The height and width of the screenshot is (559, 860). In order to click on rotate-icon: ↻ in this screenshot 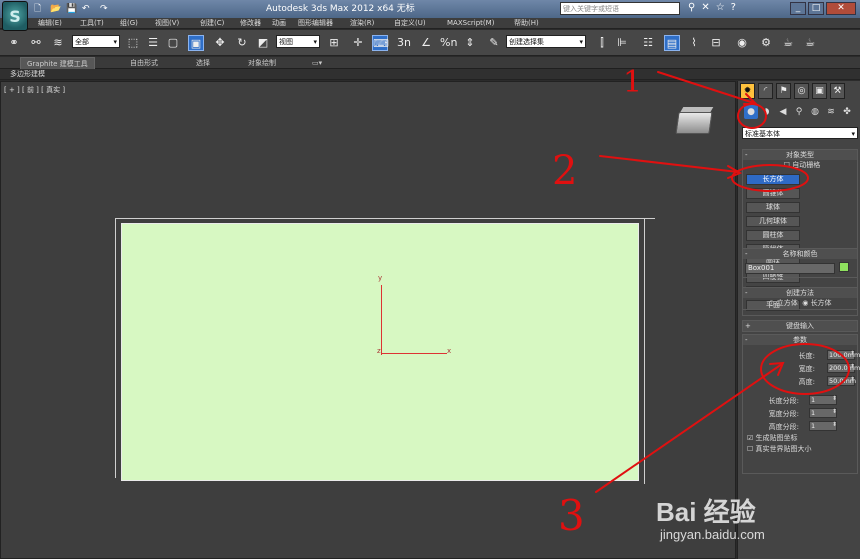, I will do `click(242, 43)`.